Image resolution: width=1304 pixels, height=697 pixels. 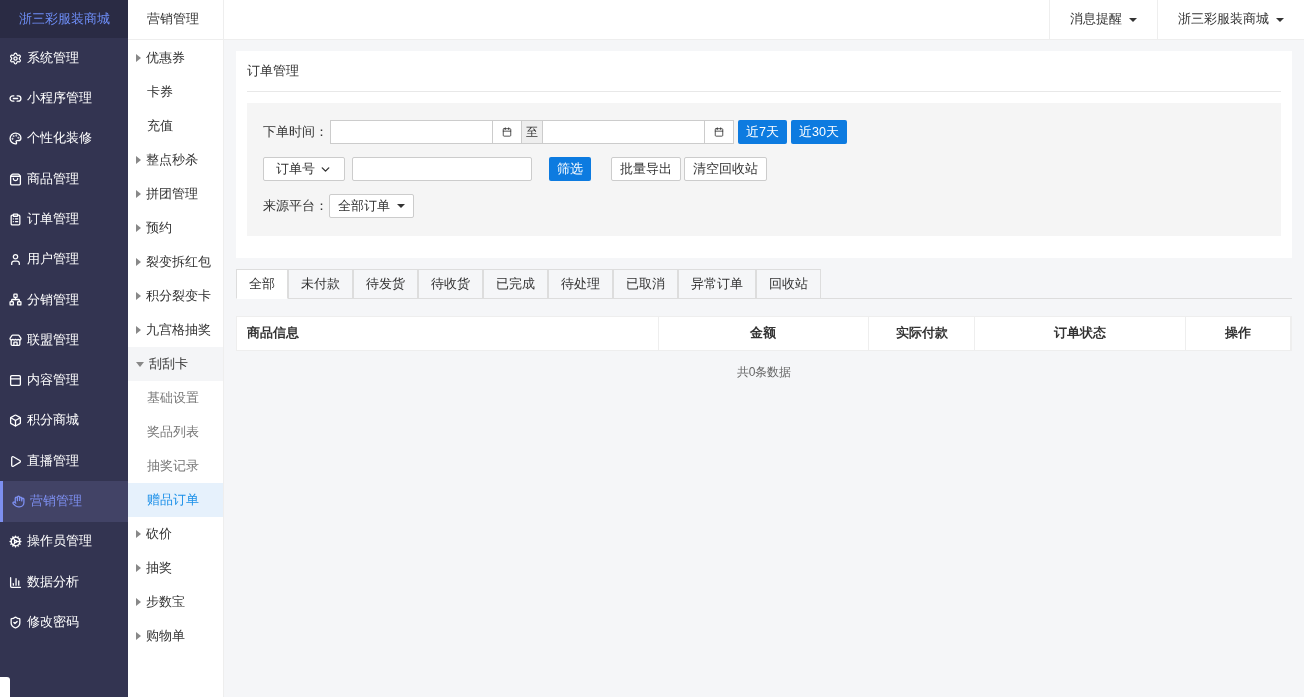 I want to click on cog-icon, so click(x=15, y=542).